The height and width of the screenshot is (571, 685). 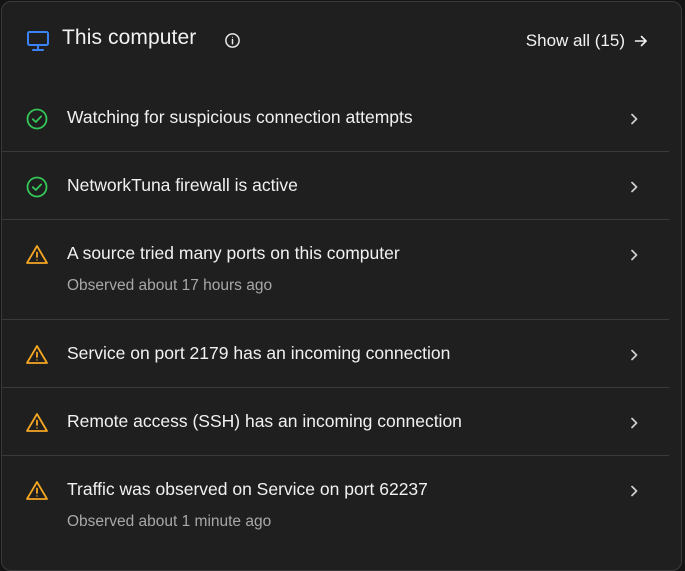 What do you see at coordinates (575, 40) in the screenshot?
I see `show-all-label: Show all (15)` at bounding box center [575, 40].